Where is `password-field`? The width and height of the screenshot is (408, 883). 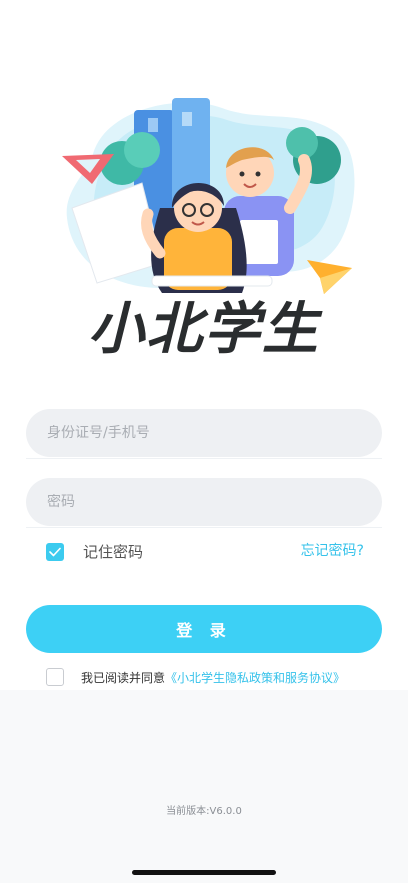 password-field is located at coordinates (204, 502).